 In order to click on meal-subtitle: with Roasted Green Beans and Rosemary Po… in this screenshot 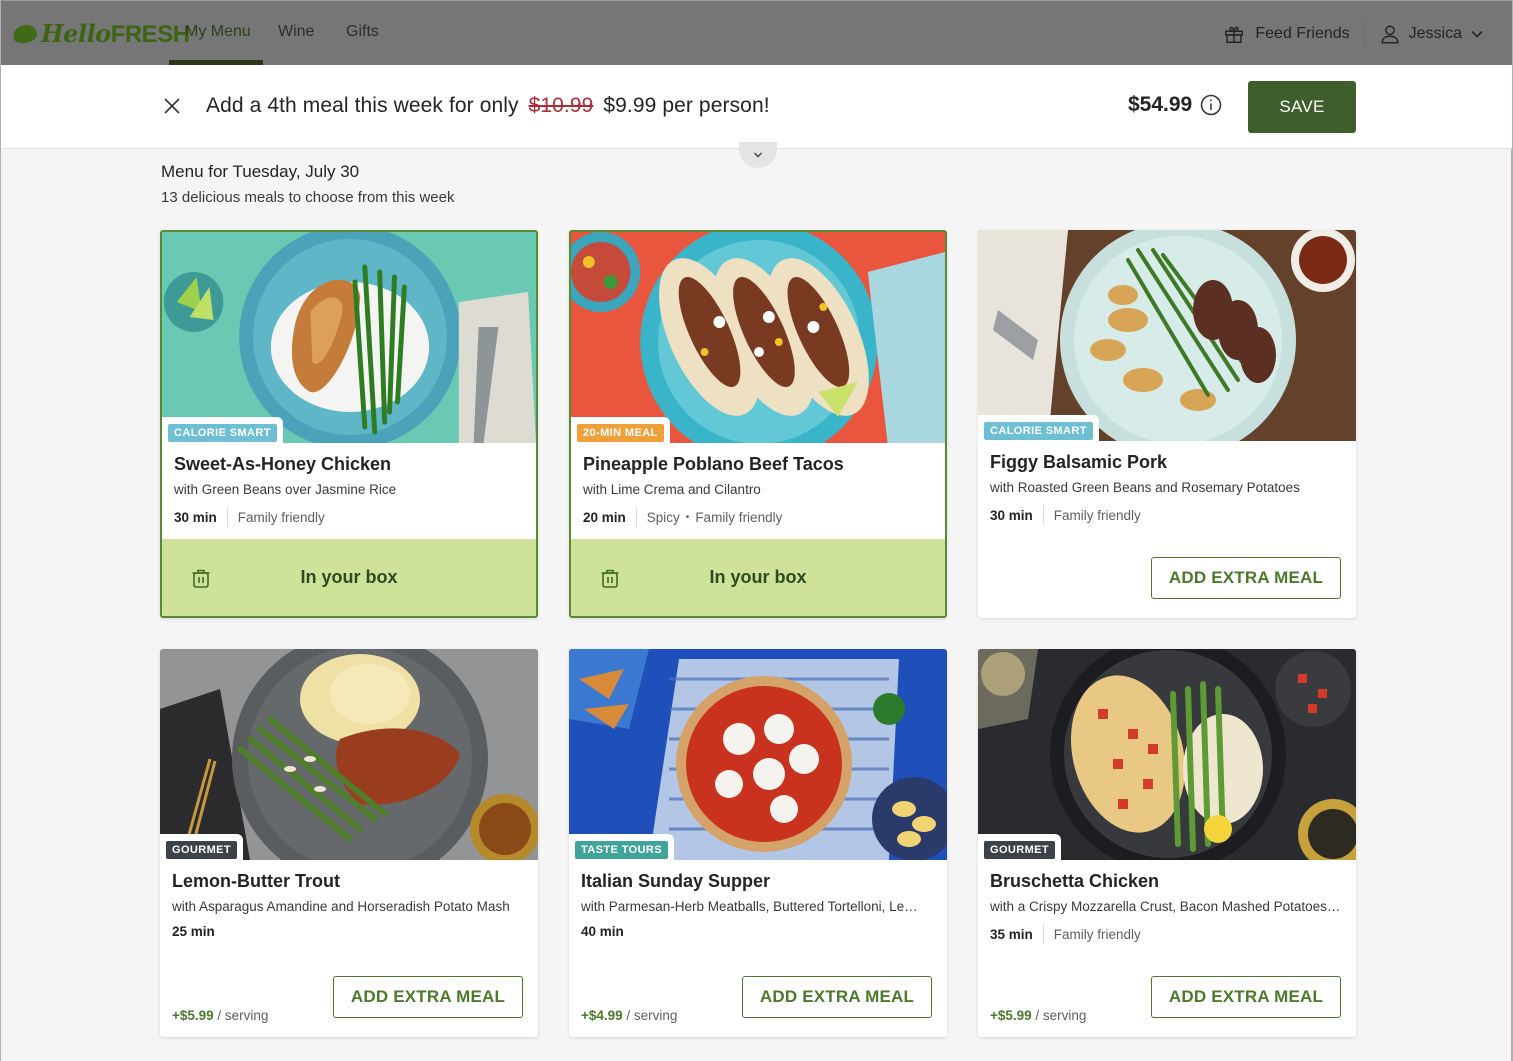, I will do `click(1145, 487)`.